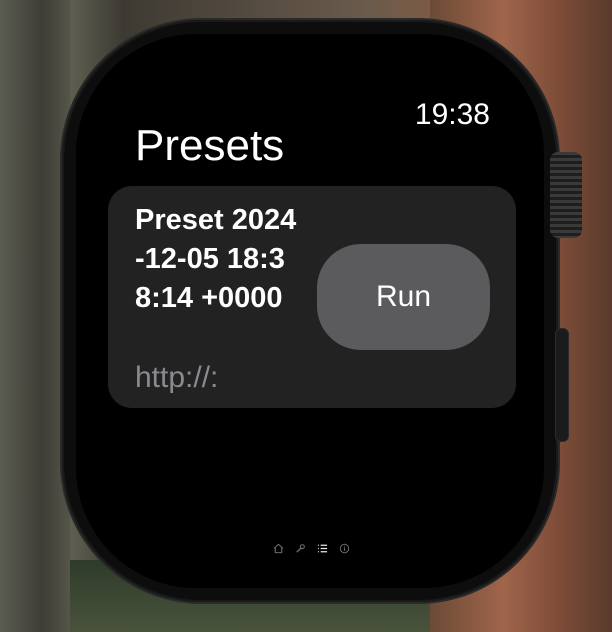 The width and height of the screenshot is (612, 632). What do you see at coordinates (210, 145) in the screenshot?
I see `page-title: Presets` at bounding box center [210, 145].